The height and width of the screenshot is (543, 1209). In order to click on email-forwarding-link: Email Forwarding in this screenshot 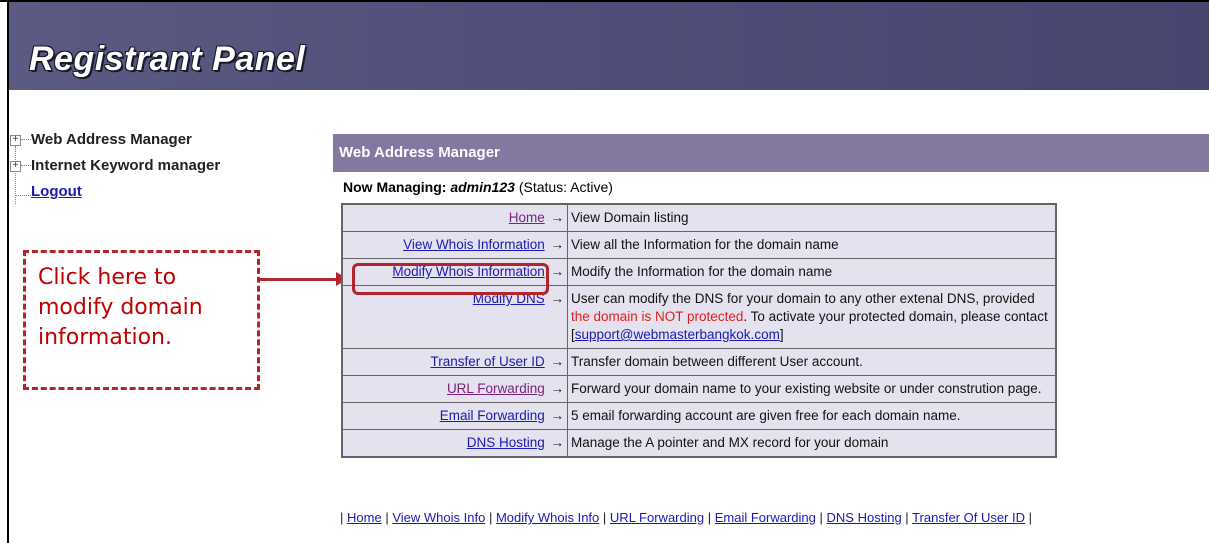, I will do `click(492, 415)`.